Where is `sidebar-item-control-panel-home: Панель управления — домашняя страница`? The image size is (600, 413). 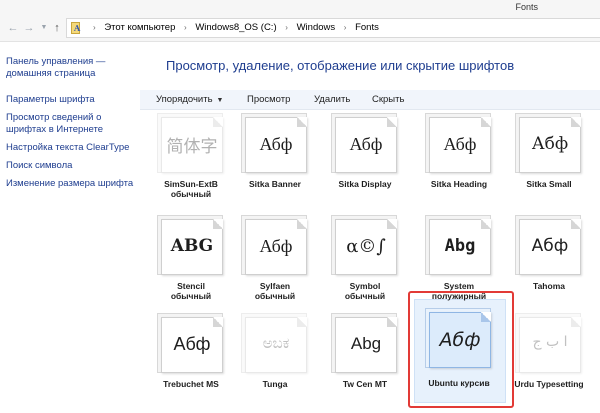 sidebar-item-control-panel-home: Панель управления — домашняя страница is located at coordinates (72, 68).